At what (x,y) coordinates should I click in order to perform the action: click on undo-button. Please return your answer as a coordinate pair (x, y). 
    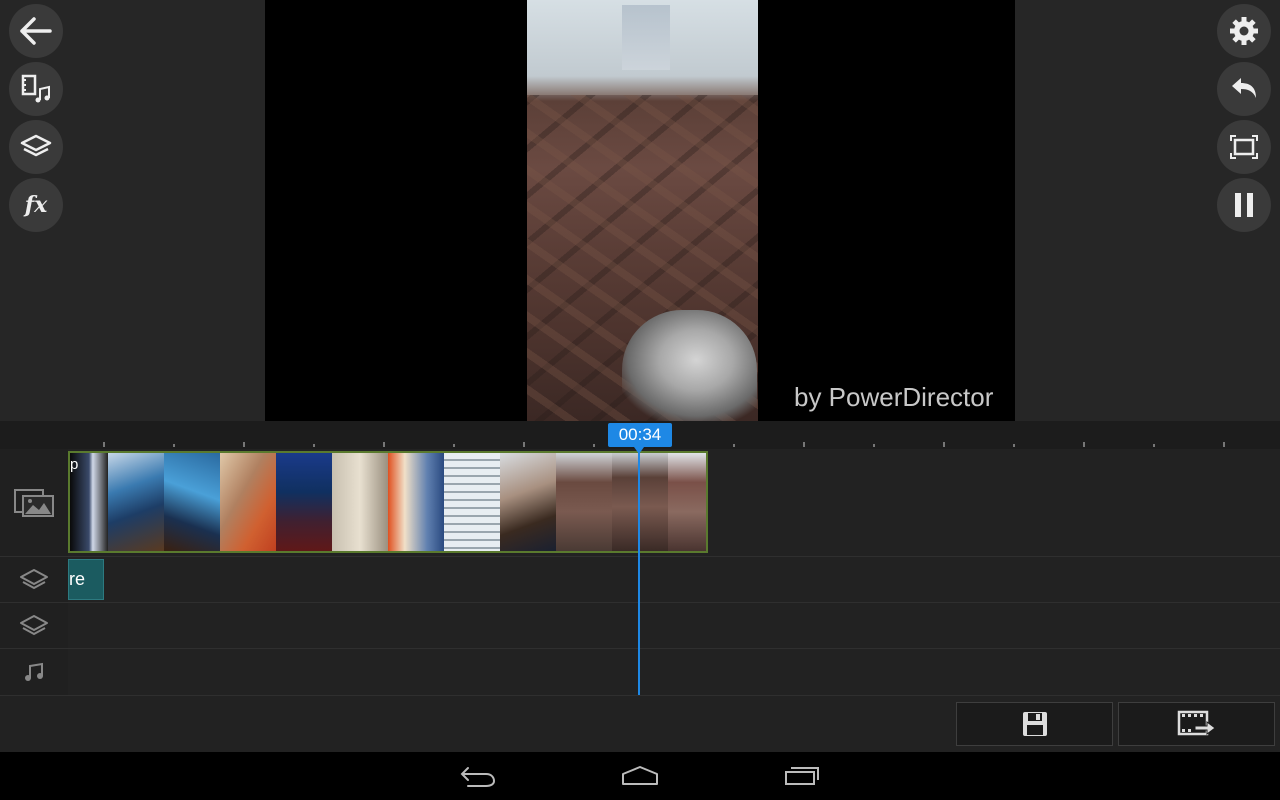
    Looking at the image, I should click on (1244, 89).